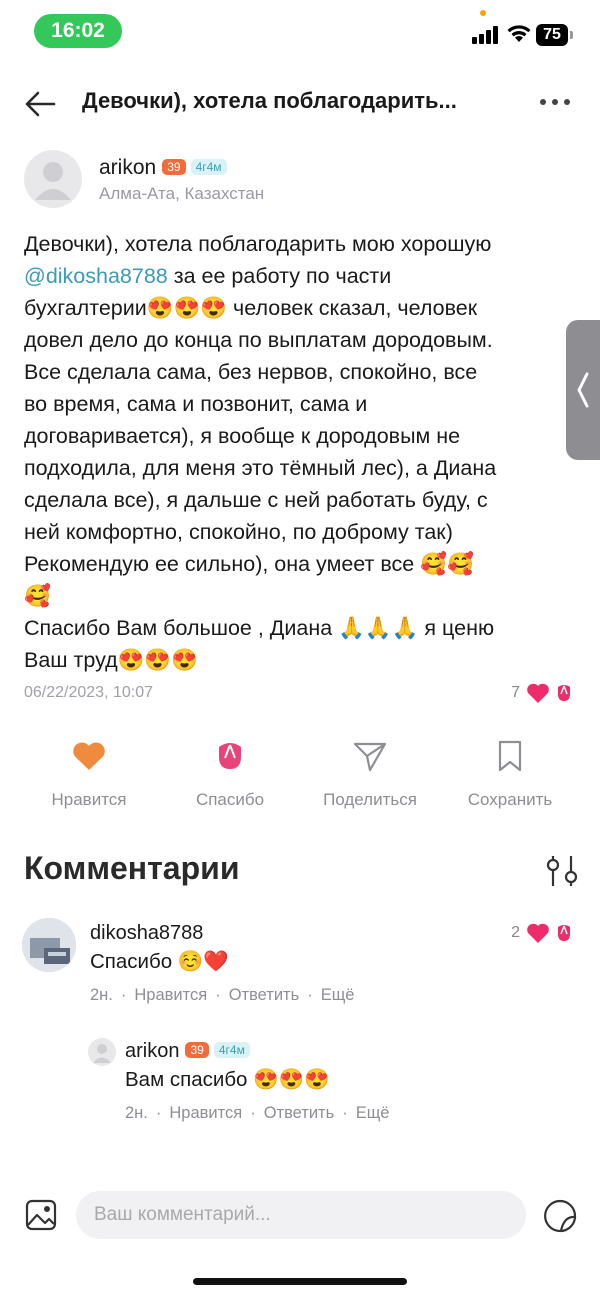 The width and height of the screenshot is (600, 1297). What do you see at coordinates (338, 995) in the screenshot?
I see `comment-more-button: Ещё` at bounding box center [338, 995].